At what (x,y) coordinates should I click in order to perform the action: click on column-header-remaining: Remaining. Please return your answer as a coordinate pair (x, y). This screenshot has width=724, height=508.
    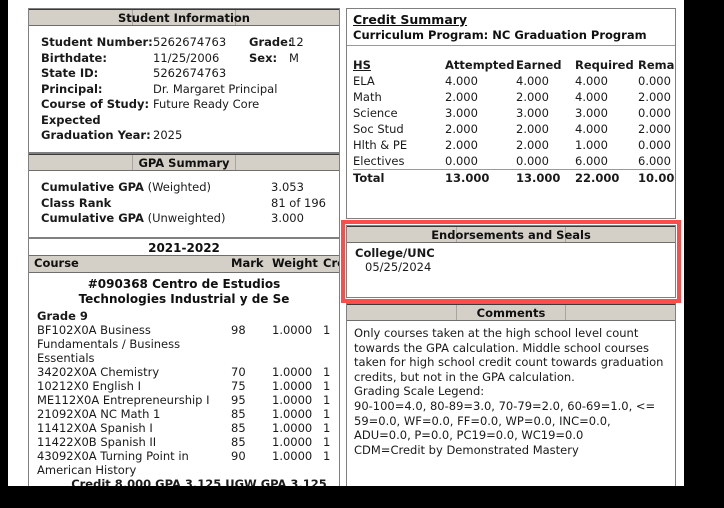
    Looking at the image, I should click on (656, 65).